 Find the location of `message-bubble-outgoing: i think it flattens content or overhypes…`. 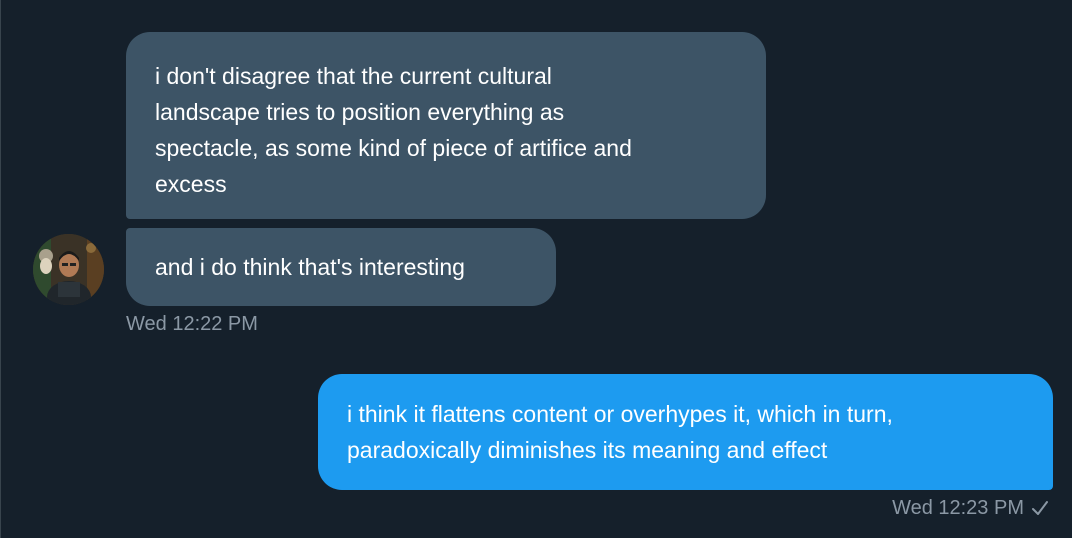

message-bubble-outgoing: i think it flattens content or overhypes… is located at coordinates (685, 432).